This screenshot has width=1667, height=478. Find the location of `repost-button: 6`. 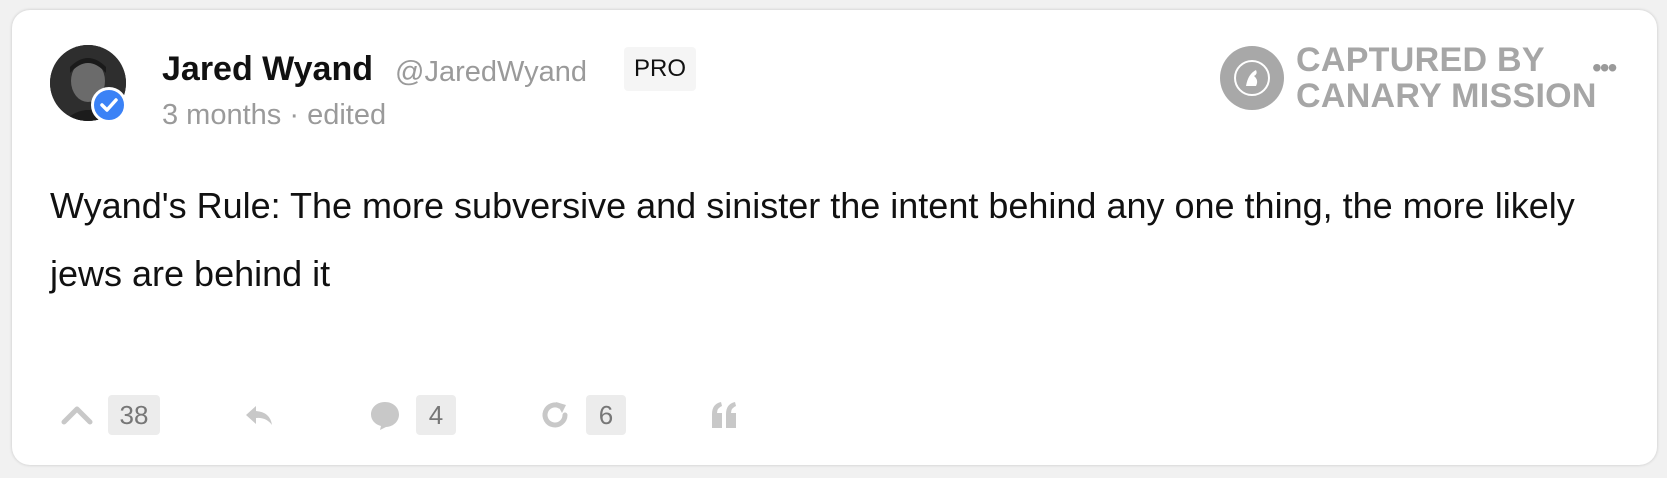

repost-button: 6 is located at coordinates (582, 415).